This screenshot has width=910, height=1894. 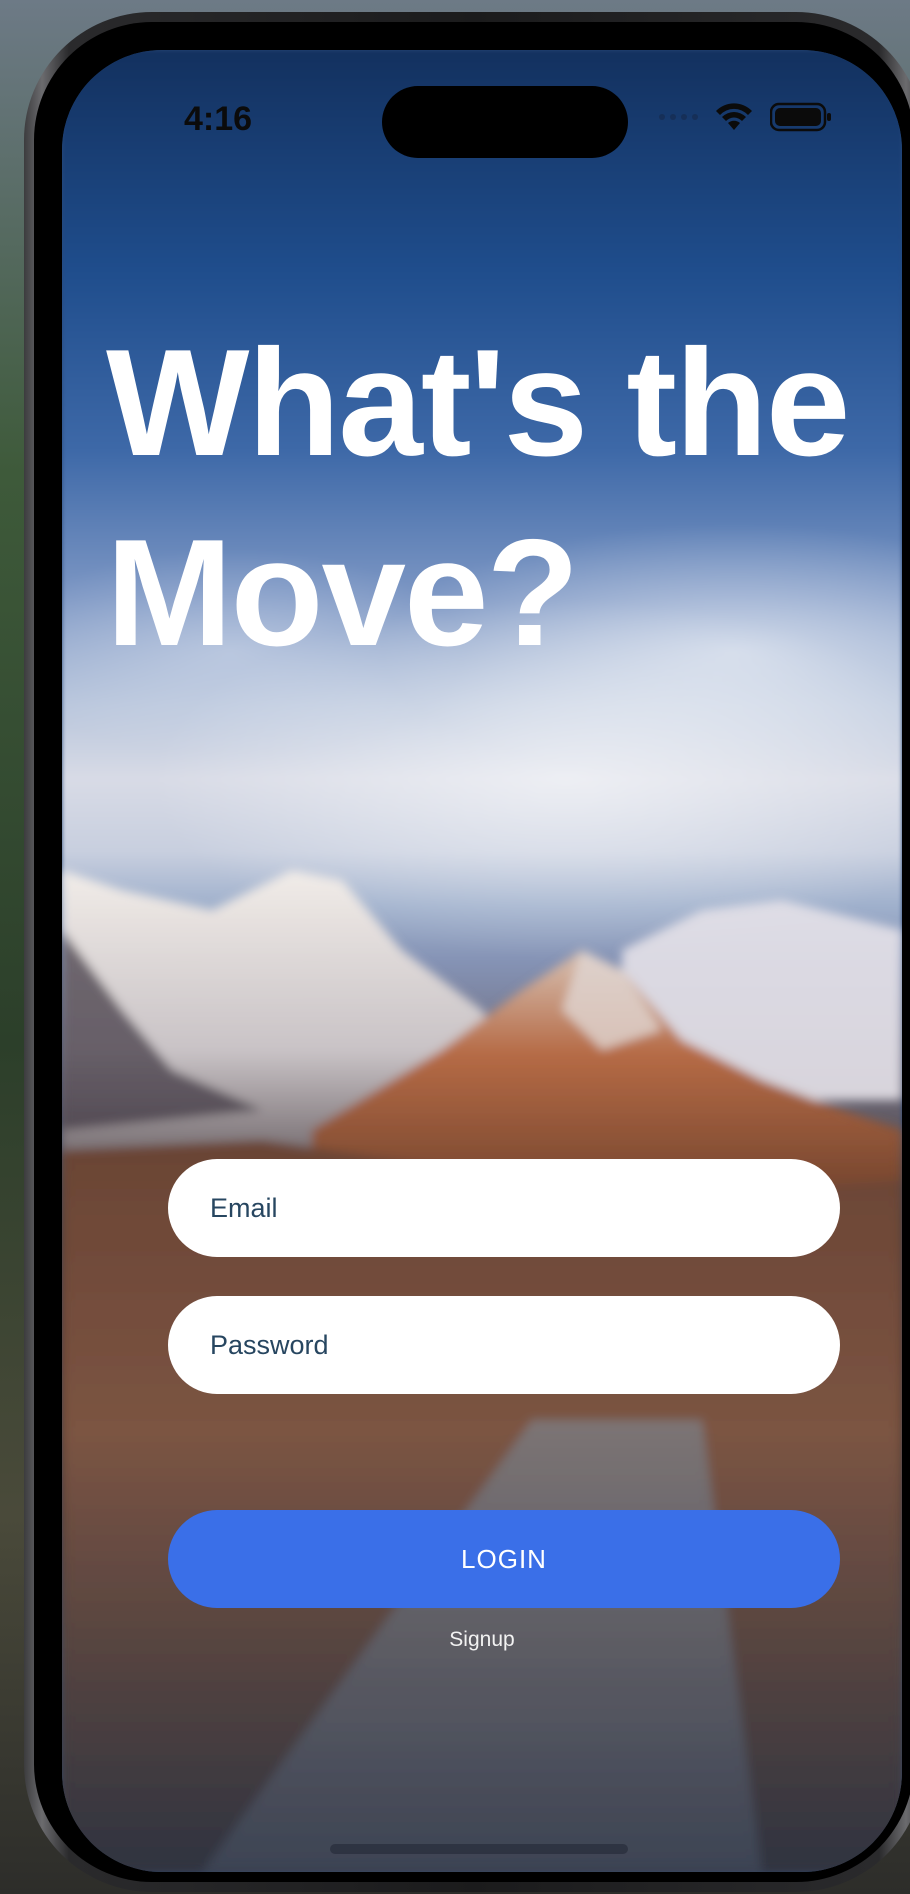 I want to click on status-icons, so click(x=745, y=117).